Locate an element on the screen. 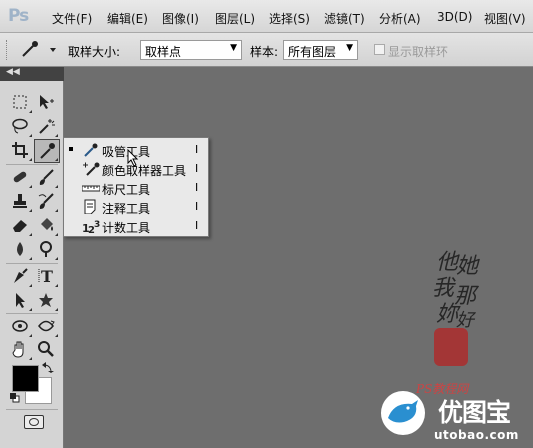 Image resolution: width=533 pixels, height=448 pixels. marquee-tool is located at coordinates (21, 103).